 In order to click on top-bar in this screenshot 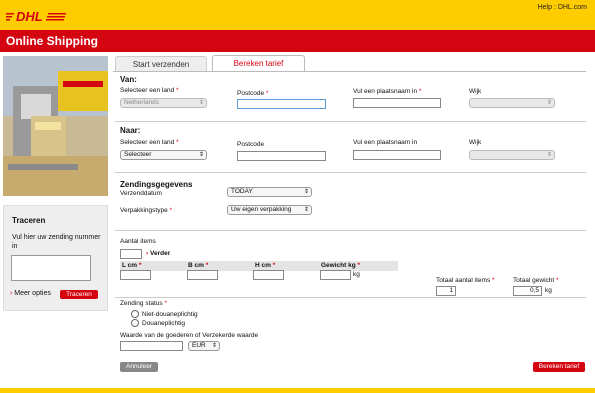, I will do `click(297, 15)`.